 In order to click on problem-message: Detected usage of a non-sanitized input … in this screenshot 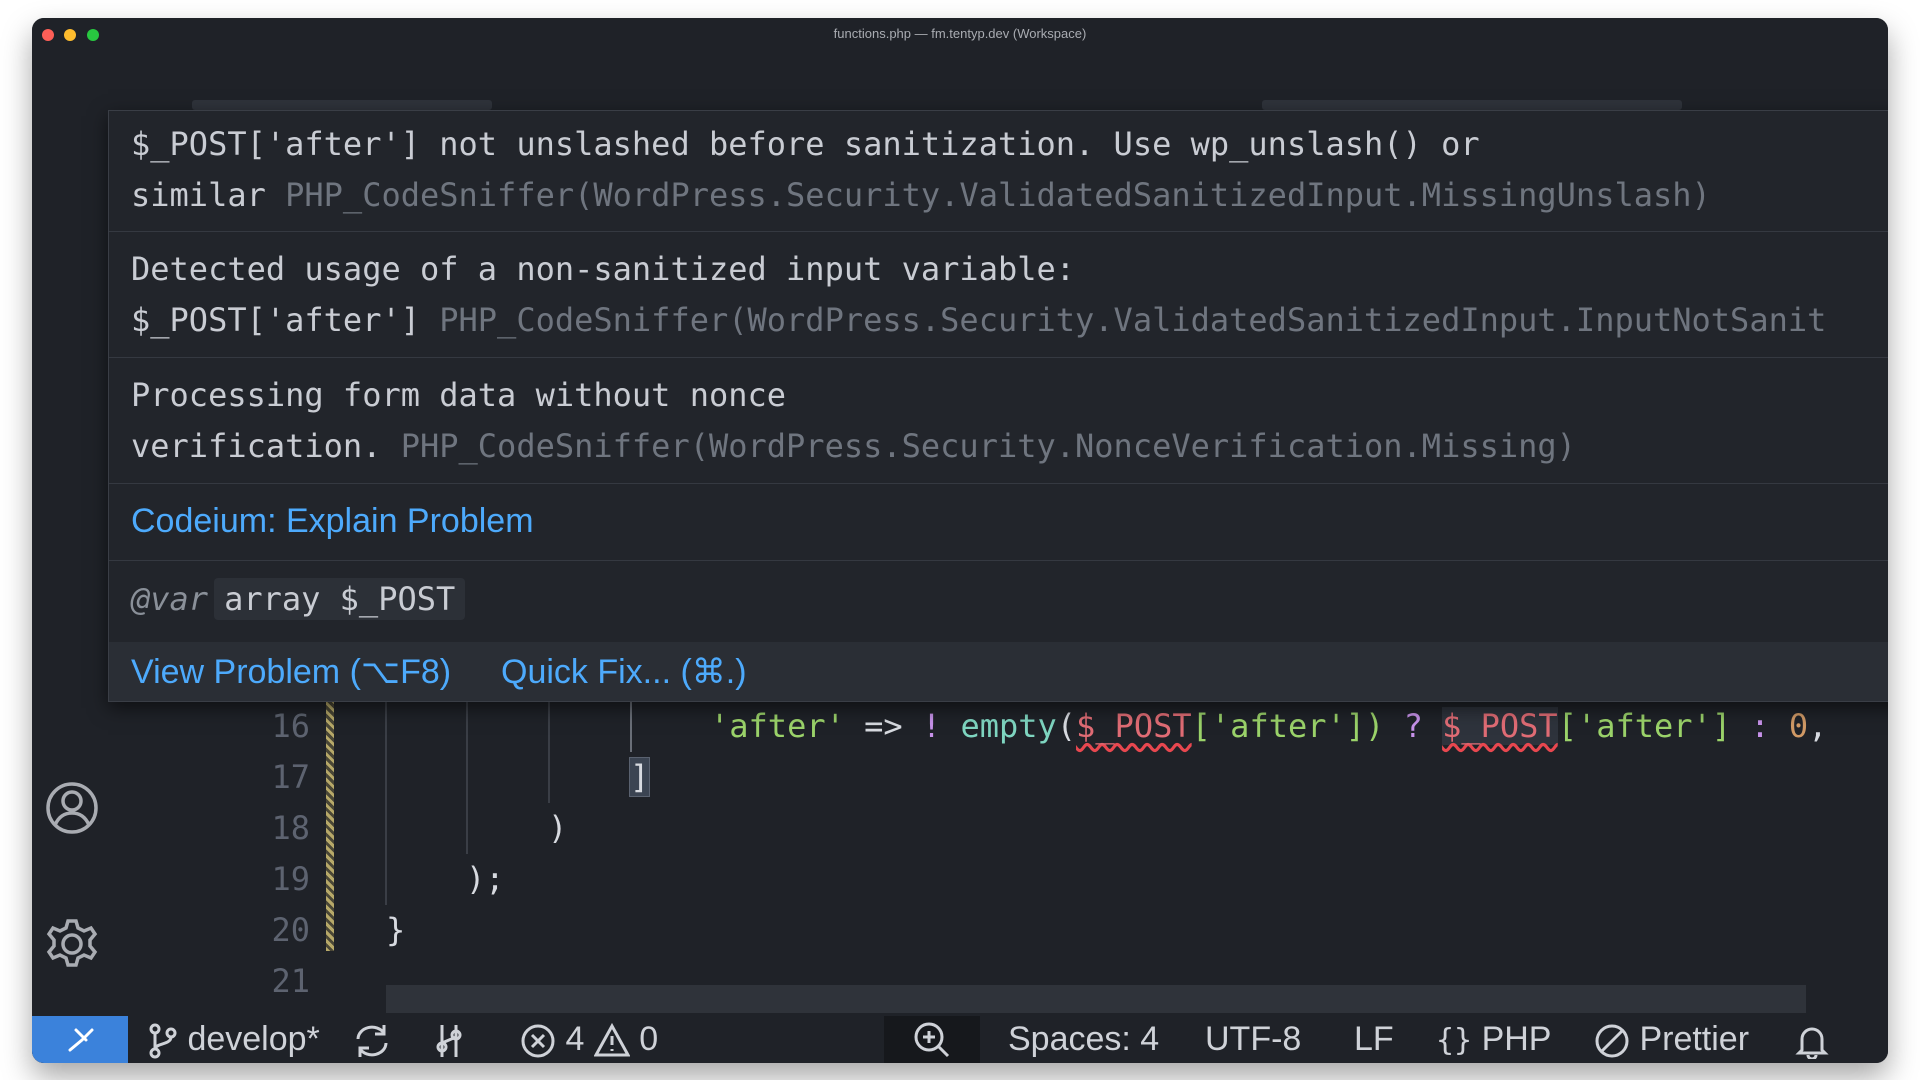, I will do `click(603, 269)`.